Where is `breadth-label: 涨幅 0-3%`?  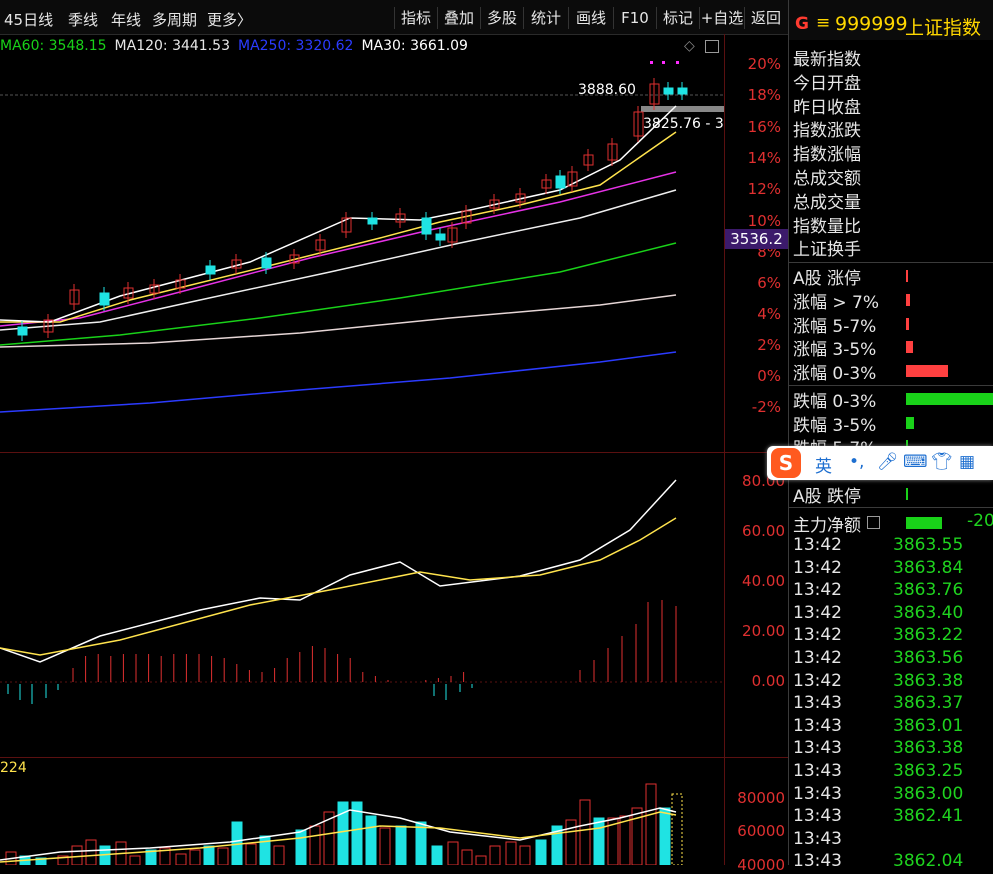 breadth-label: 涨幅 0-3% is located at coordinates (835, 374).